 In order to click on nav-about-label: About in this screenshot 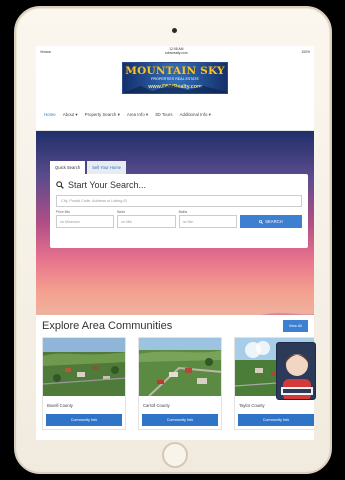, I will do `click(68, 114)`.